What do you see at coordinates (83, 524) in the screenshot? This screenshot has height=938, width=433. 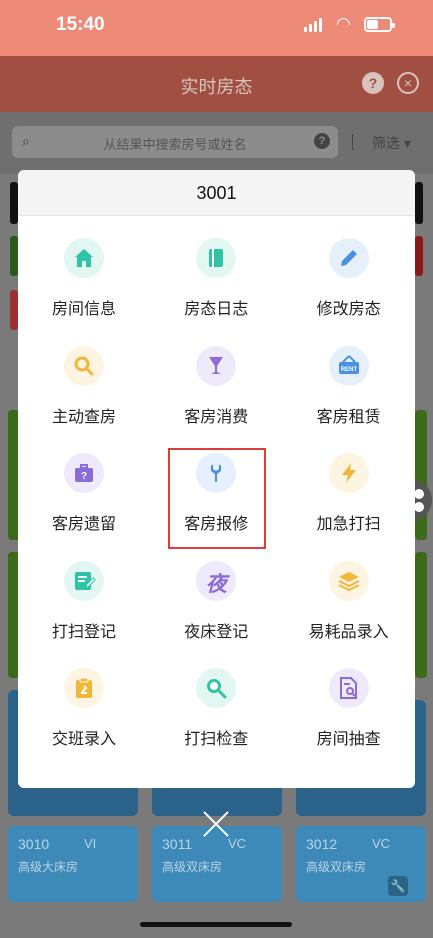 I see `action-label: 客房遗留` at bounding box center [83, 524].